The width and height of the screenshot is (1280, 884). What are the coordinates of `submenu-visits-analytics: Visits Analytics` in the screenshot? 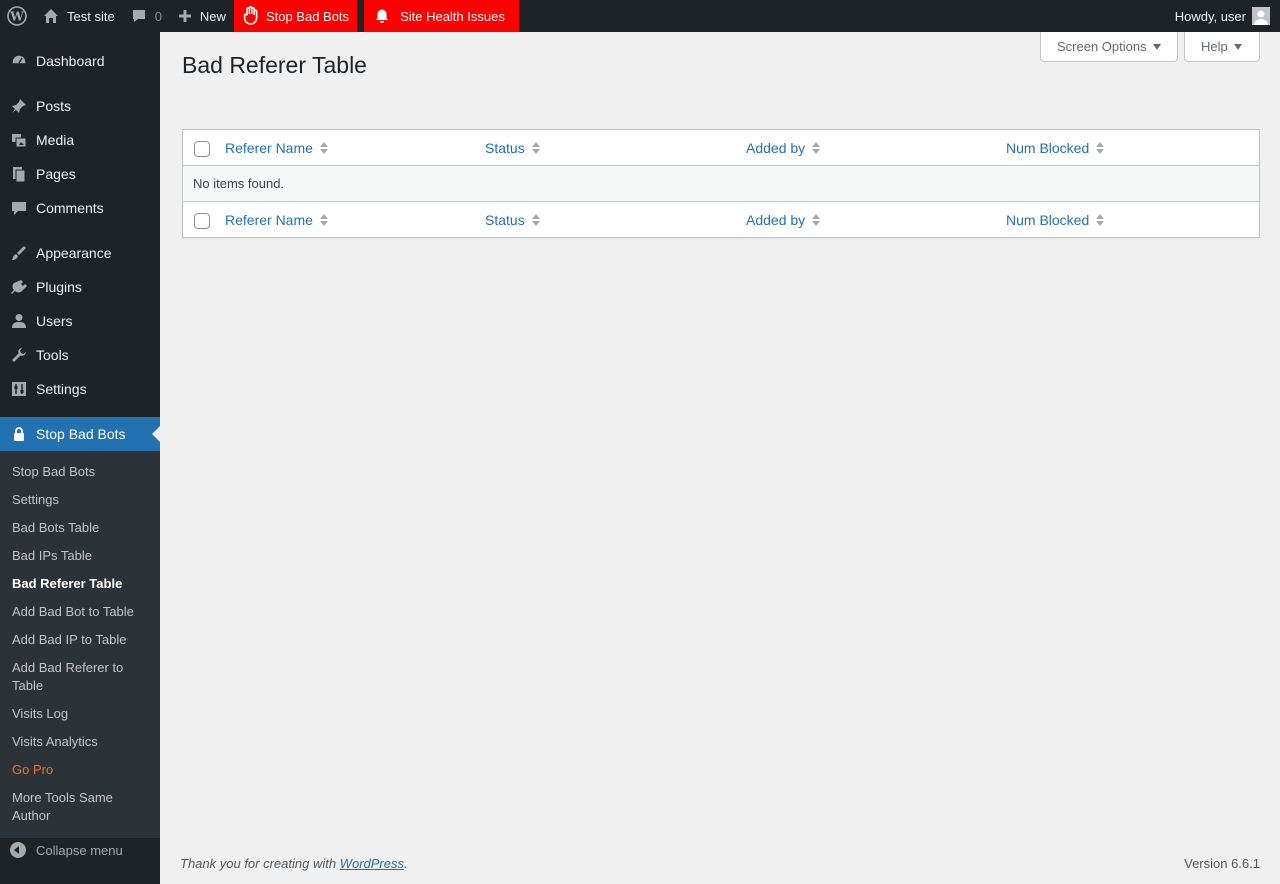 It's located at (82, 742).